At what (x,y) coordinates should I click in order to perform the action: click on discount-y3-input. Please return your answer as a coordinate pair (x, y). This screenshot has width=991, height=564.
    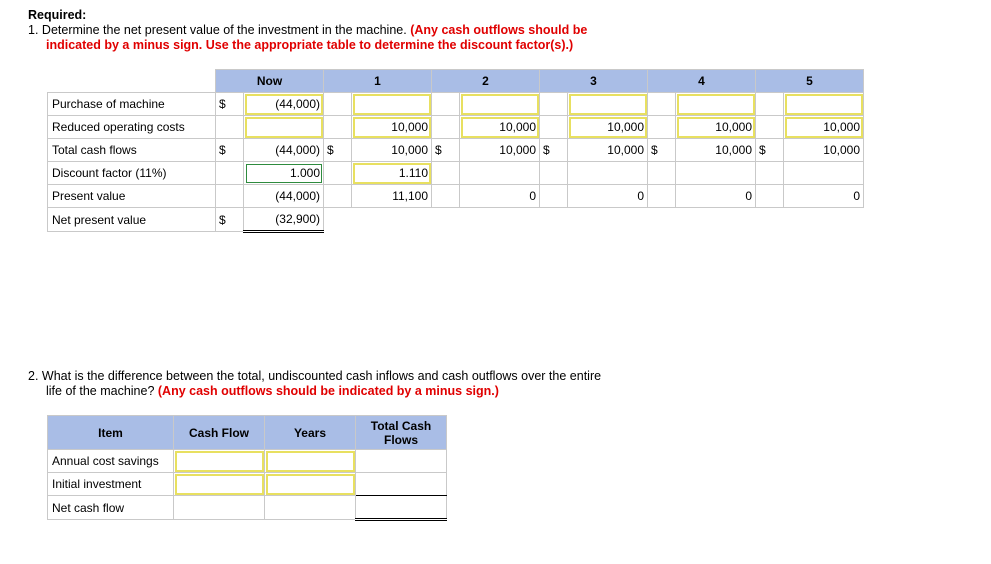
    Looking at the image, I should click on (607, 173).